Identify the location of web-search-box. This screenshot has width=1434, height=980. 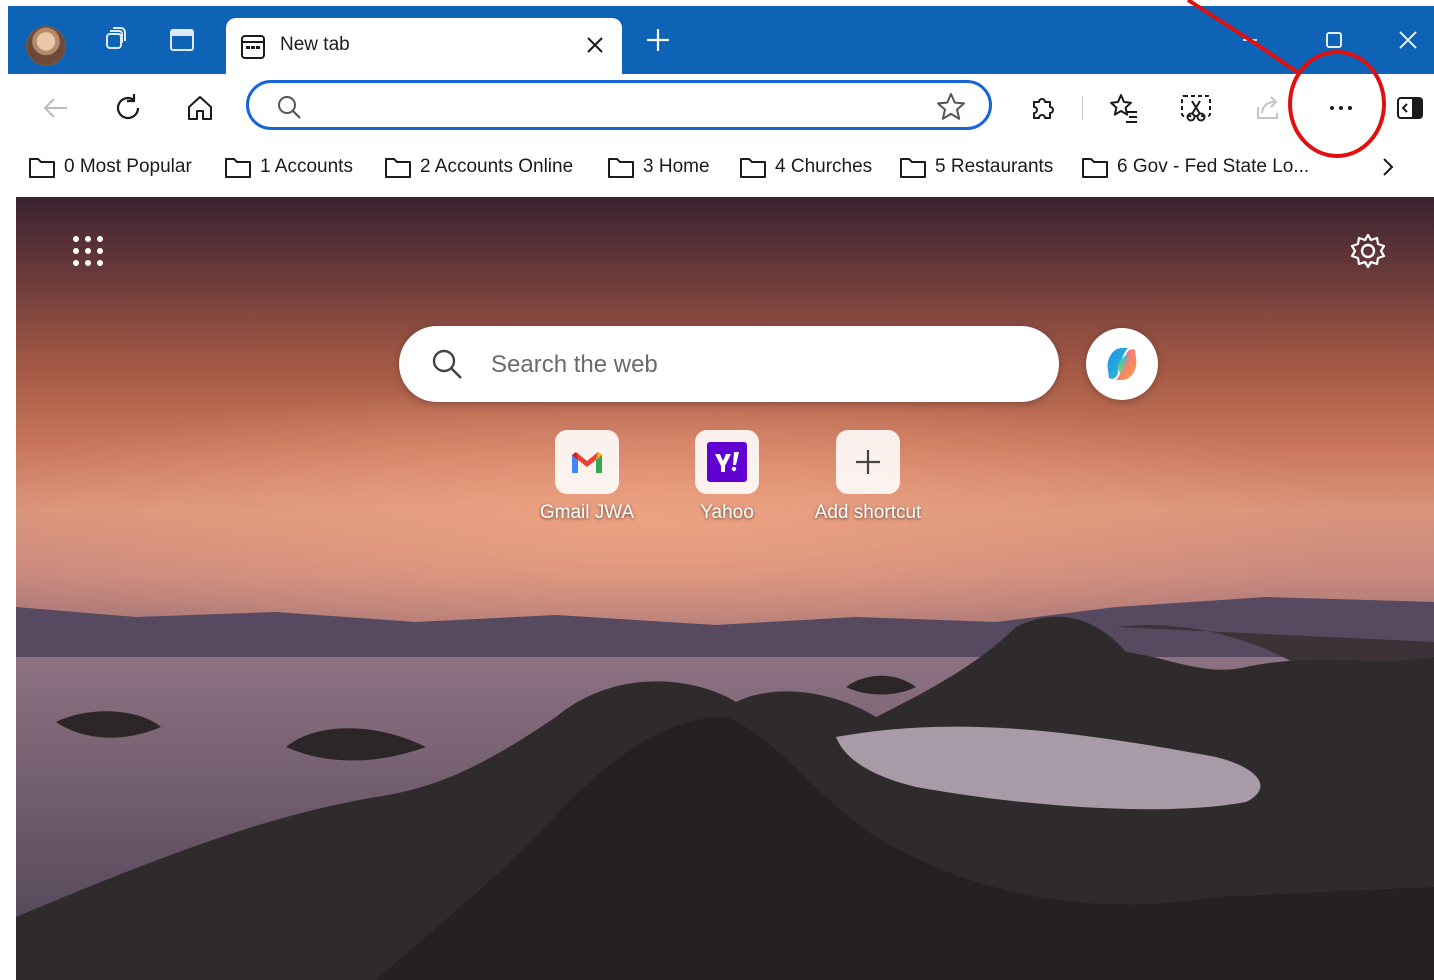
(729, 364).